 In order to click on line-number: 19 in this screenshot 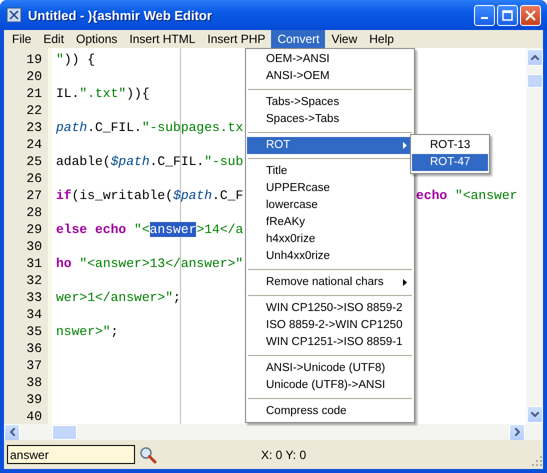, I will do `click(34, 59)`.